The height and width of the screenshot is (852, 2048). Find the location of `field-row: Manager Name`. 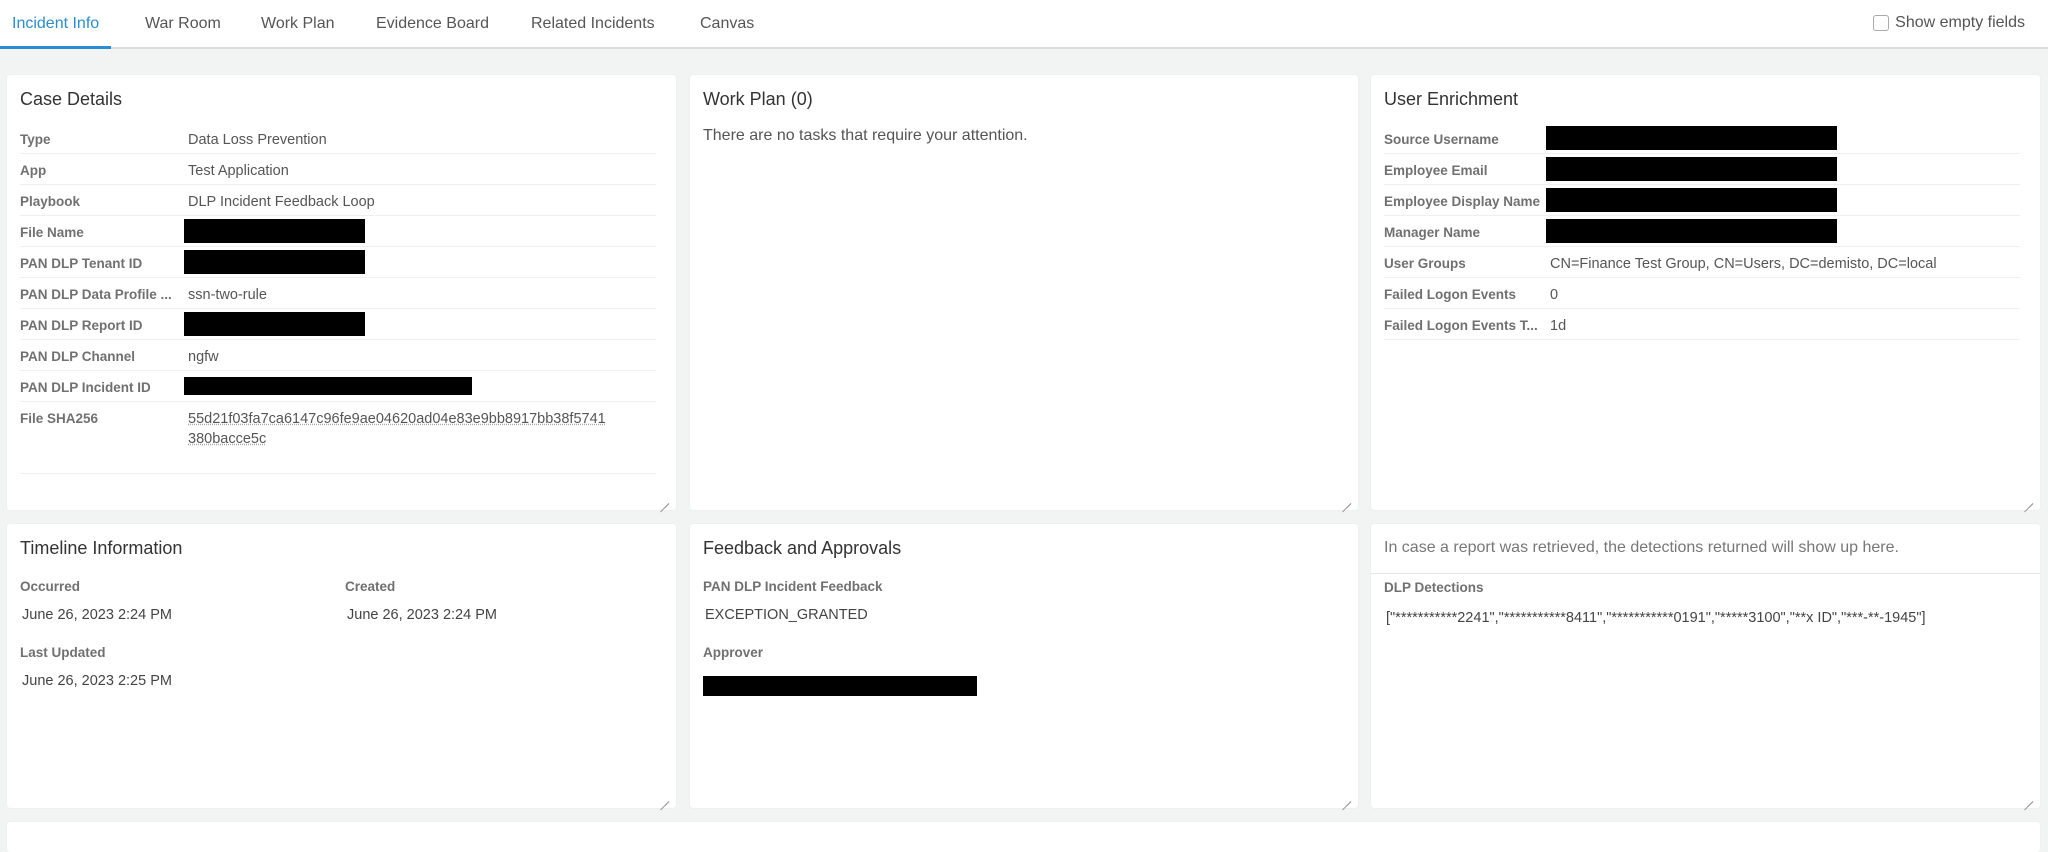

field-row: Manager Name is located at coordinates (1702, 231).